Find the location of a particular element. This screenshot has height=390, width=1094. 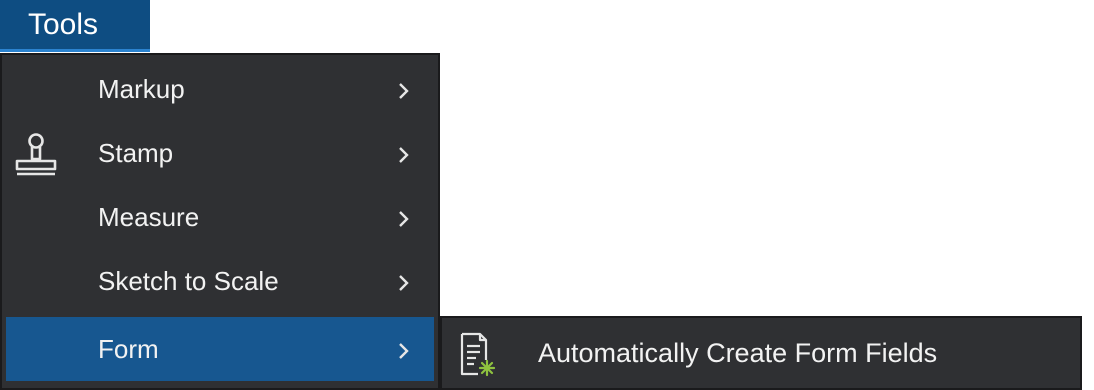

menu-tools-label: Tools is located at coordinates (63, 24).